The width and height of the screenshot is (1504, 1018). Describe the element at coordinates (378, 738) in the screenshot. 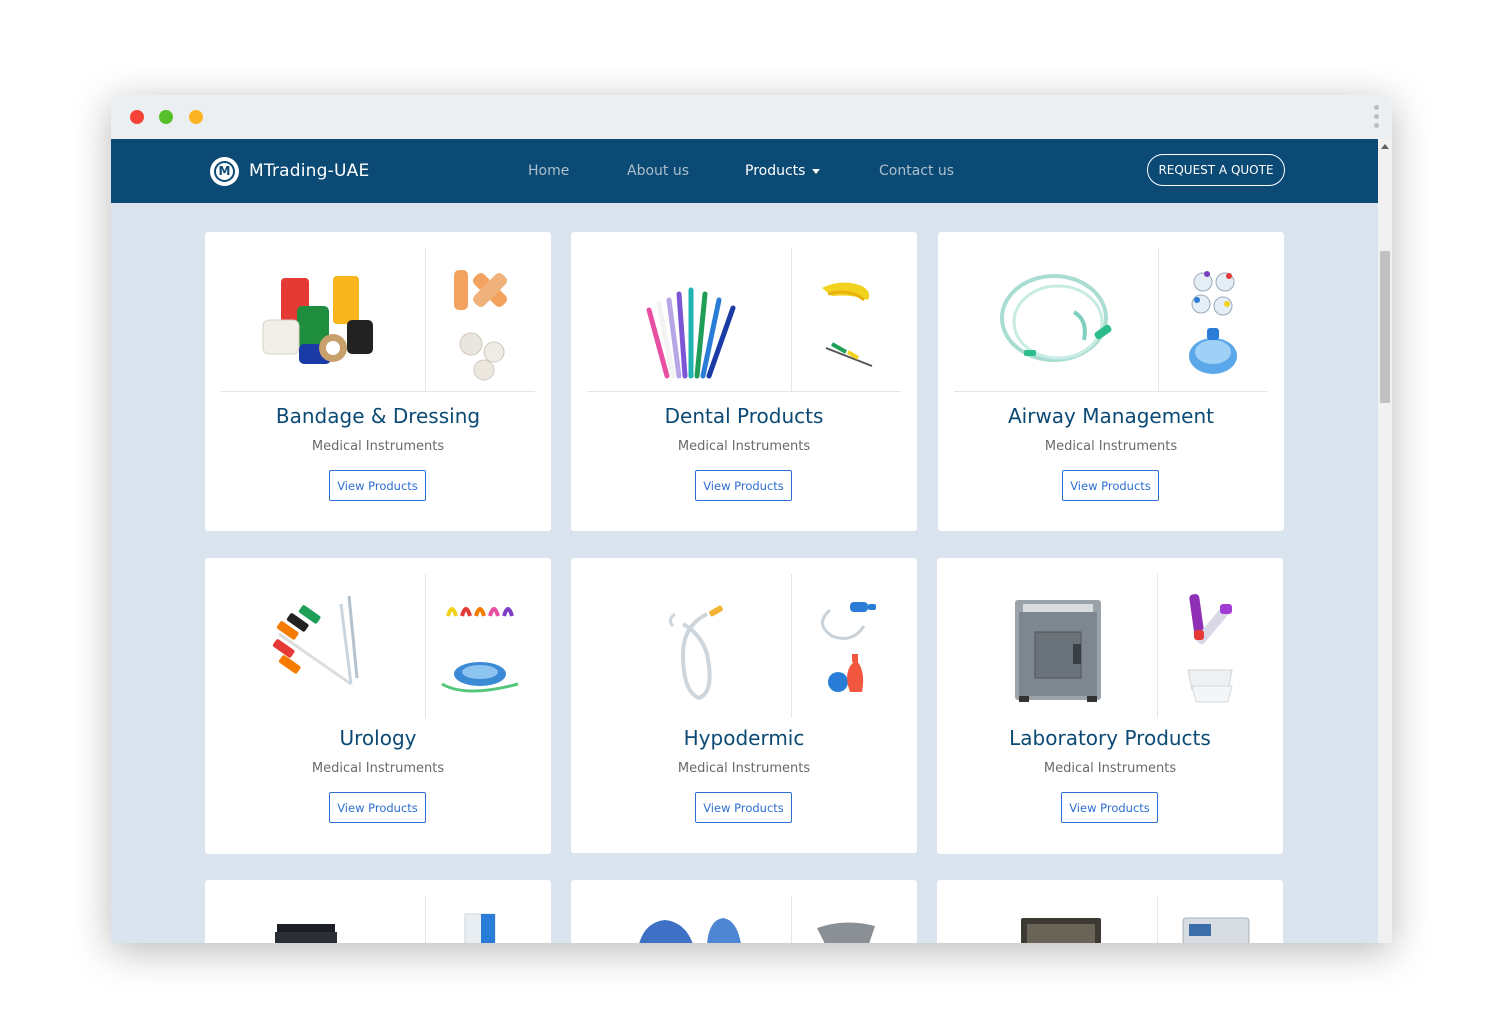

I see `card-title: Urology` at that location.